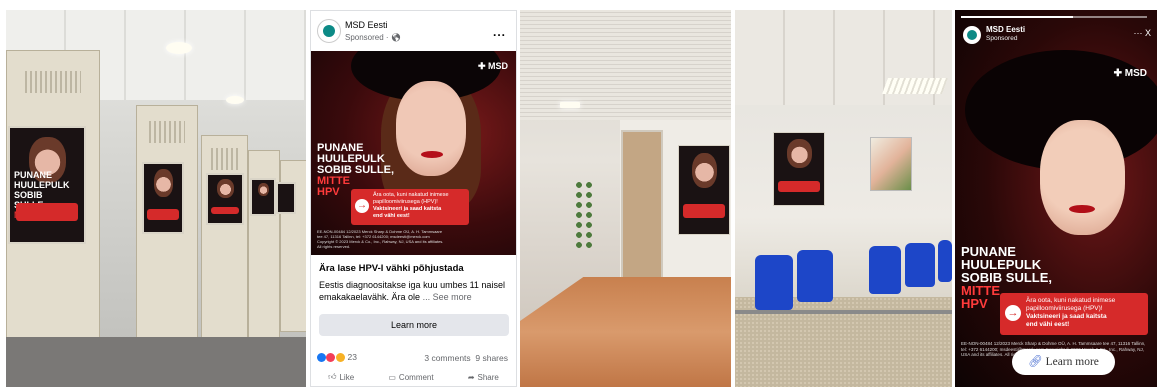 The height and width of the screenshot is (387, 1157). I want to click on haha-reaction-icon, so click(340, 358).